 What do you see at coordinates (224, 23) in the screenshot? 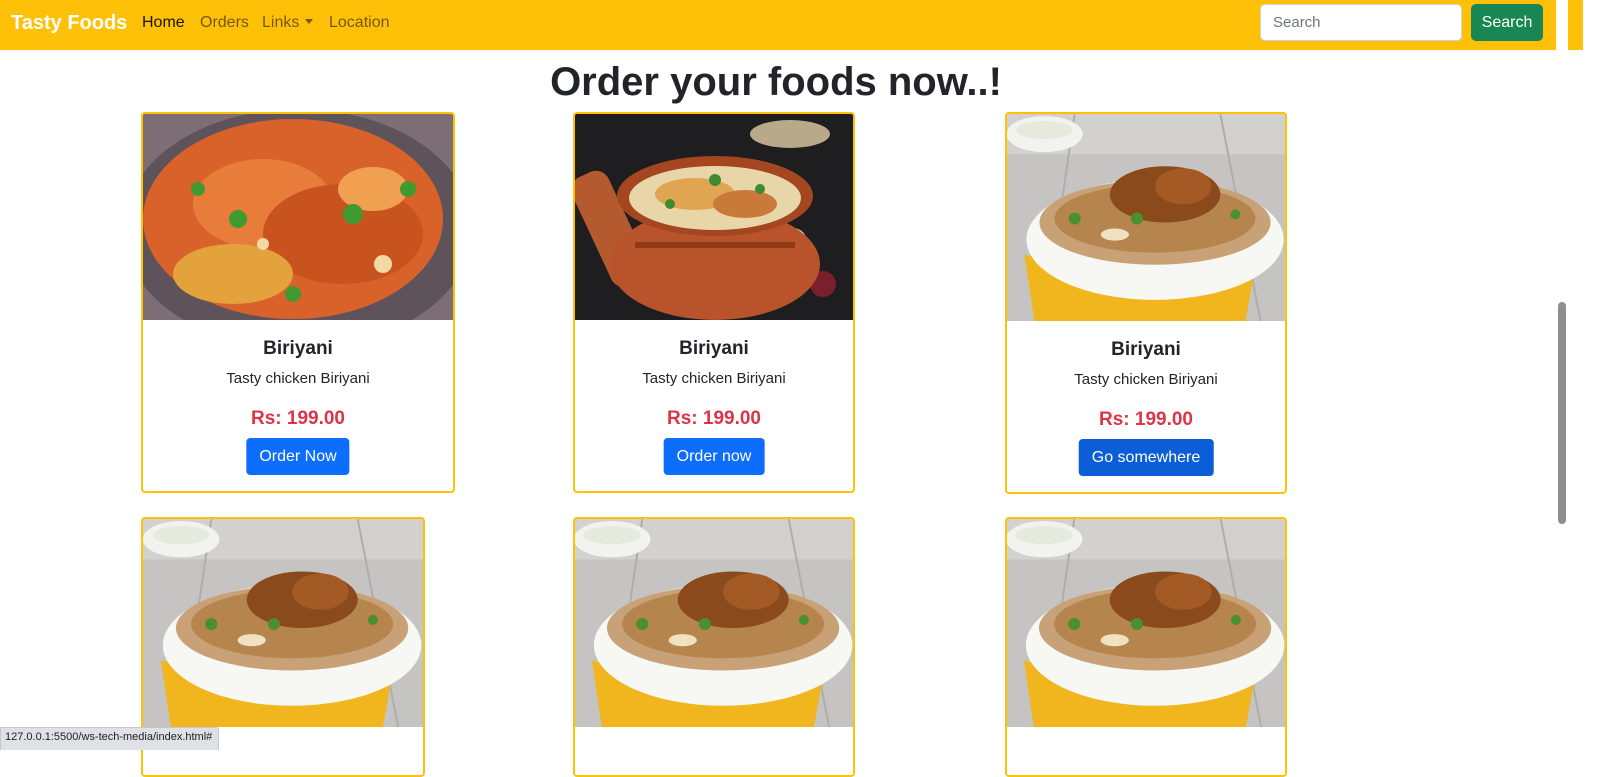
I see `nav-orders: Orders` at bounding box center [224, 23].